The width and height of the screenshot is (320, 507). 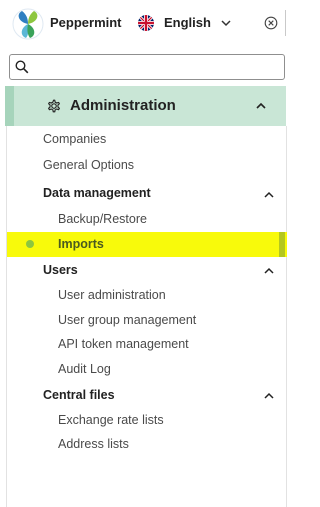 I want to click on panel-border-left, so click(x=6, y=316).